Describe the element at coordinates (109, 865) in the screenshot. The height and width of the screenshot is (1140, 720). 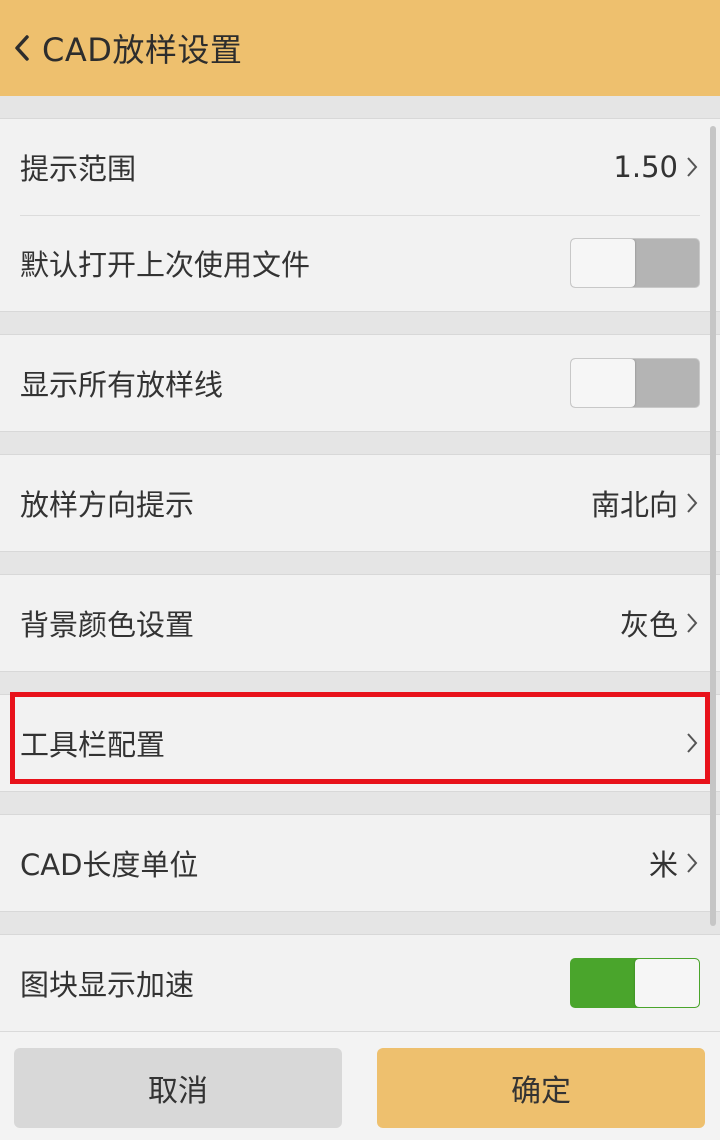
I see `setting-label: CAD长度单位` at that location.